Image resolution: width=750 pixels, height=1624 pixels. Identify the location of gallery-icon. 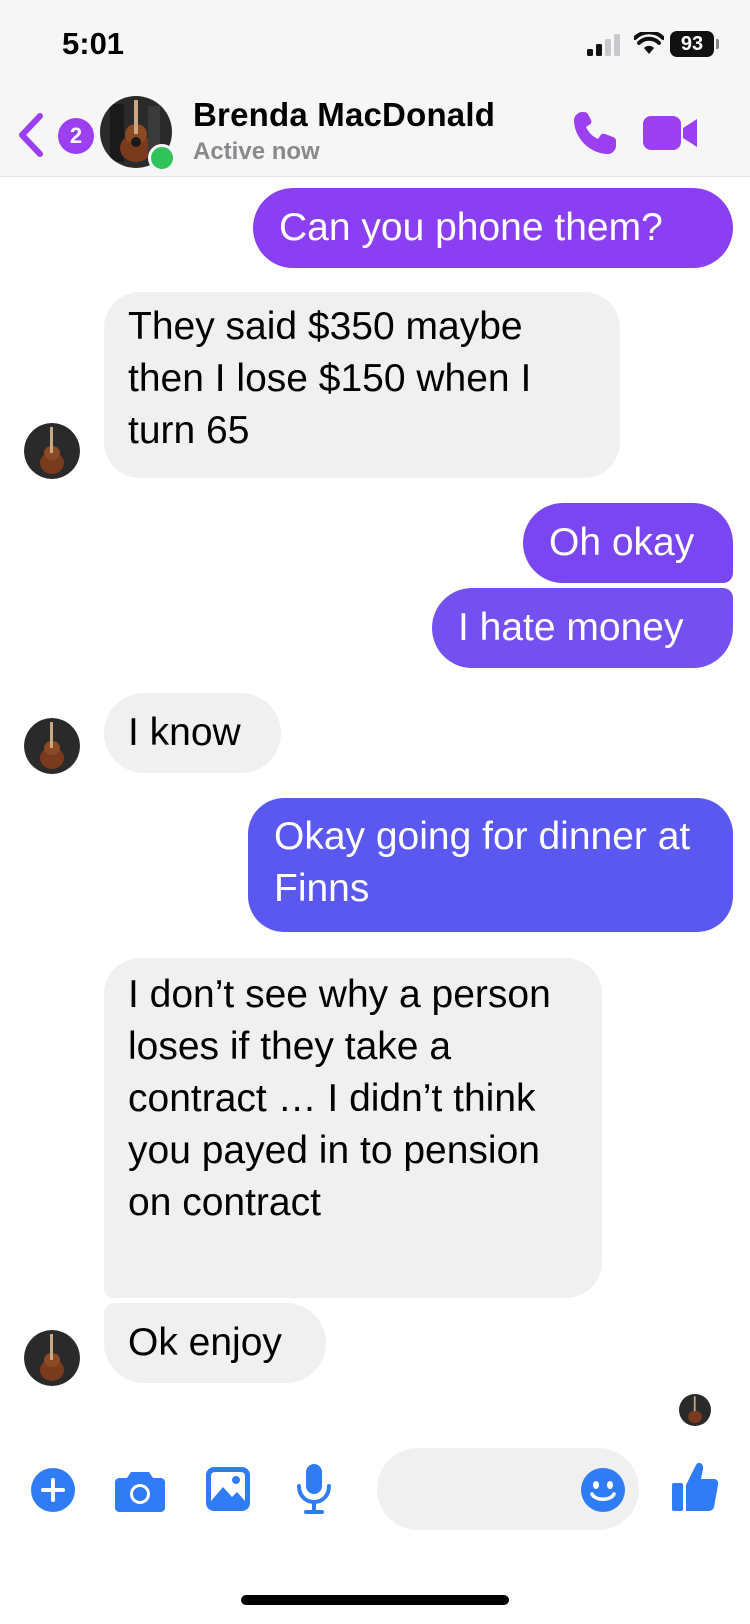
(228, 1489).